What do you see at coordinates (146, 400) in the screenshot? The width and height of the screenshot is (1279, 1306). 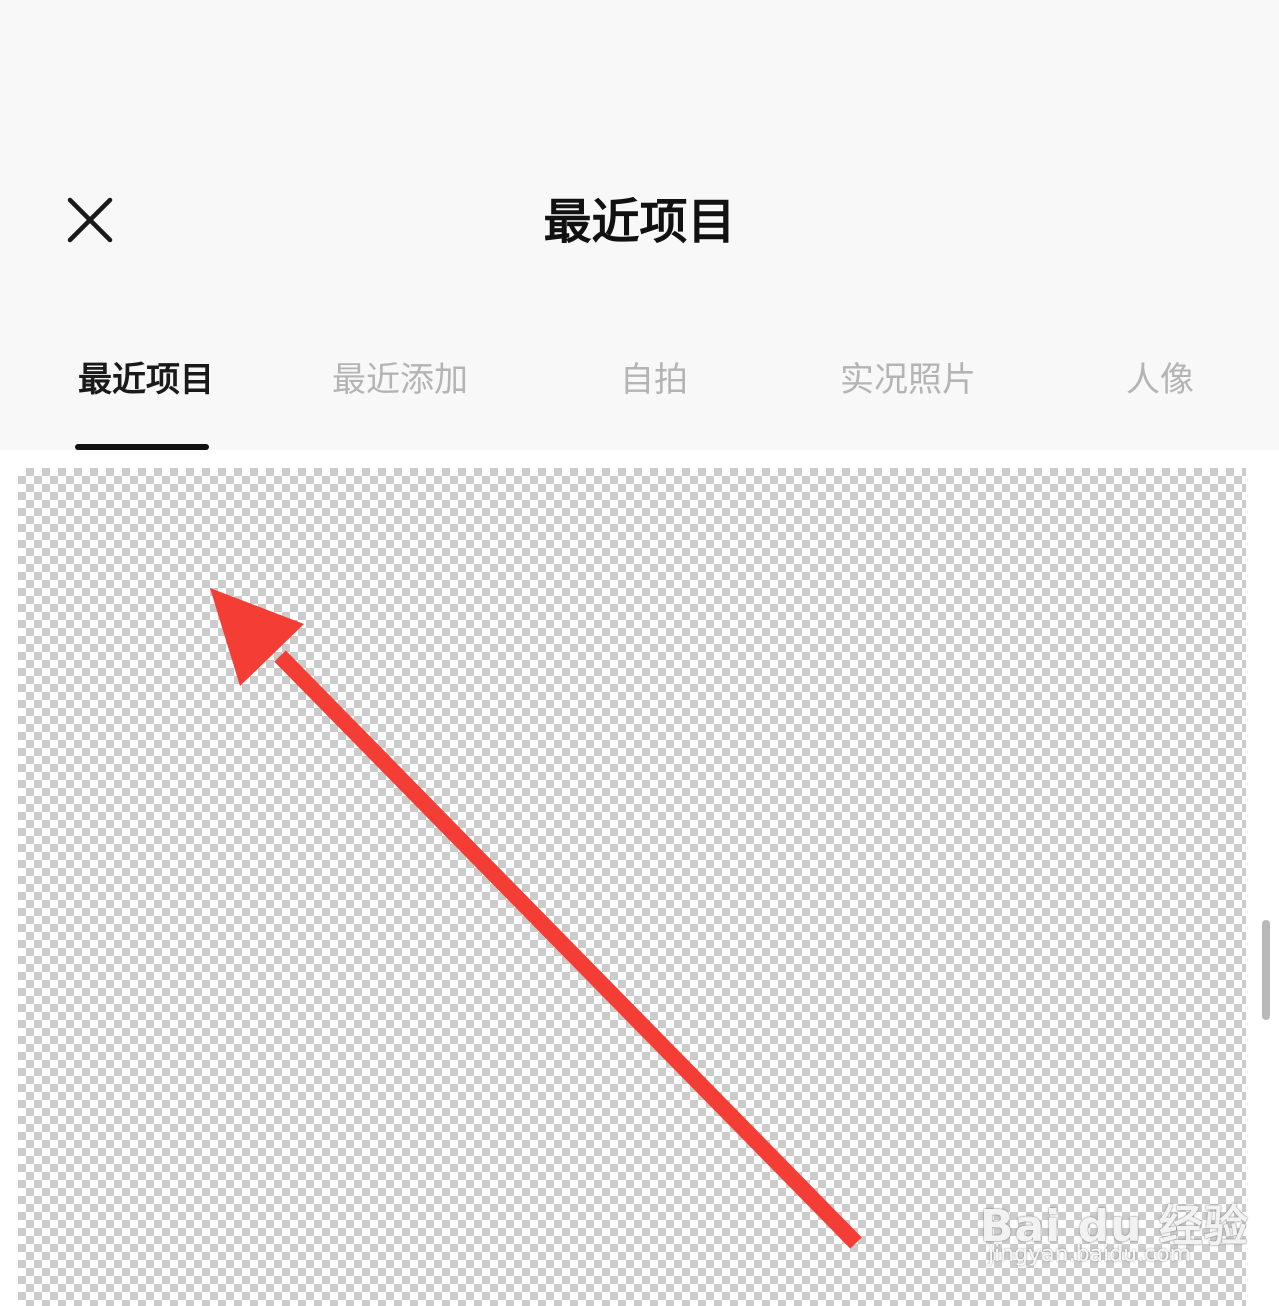 I see `tab-recent-items: 最近项目` at bounding box center [146, 400].